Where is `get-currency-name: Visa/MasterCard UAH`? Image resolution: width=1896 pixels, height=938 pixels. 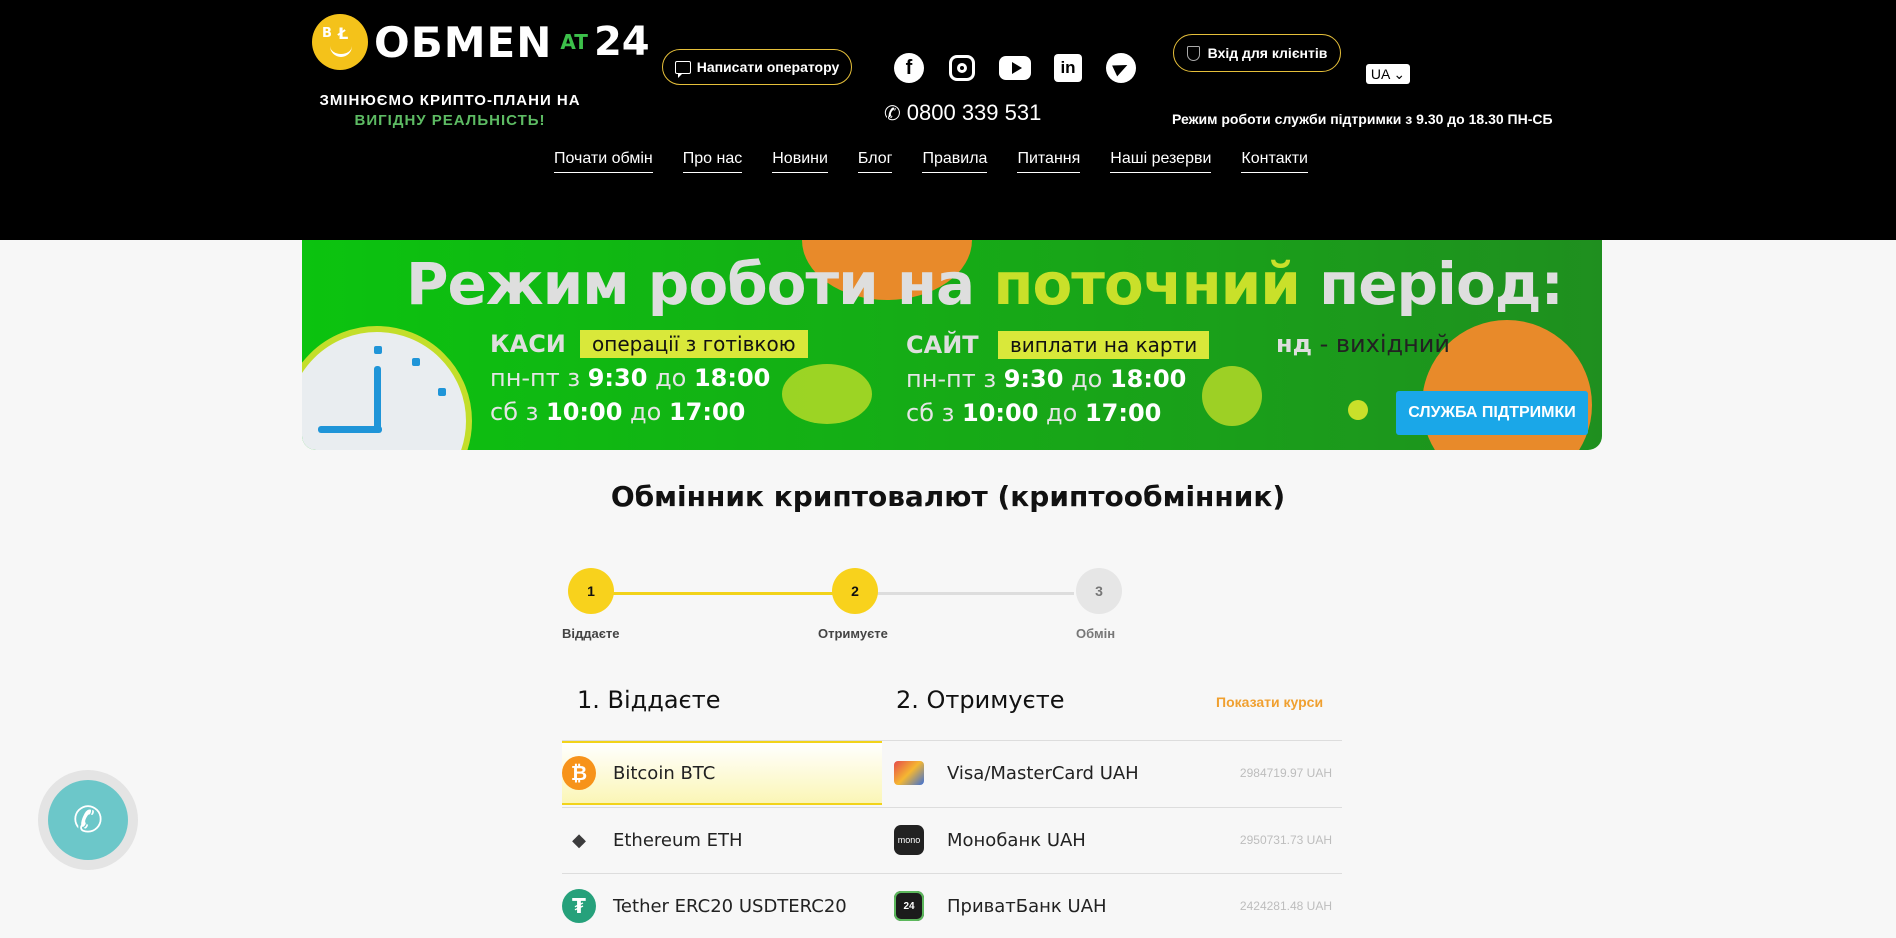
get-currency-name: Visa/MasterCard UAH is located at coordinates (1043, 773).